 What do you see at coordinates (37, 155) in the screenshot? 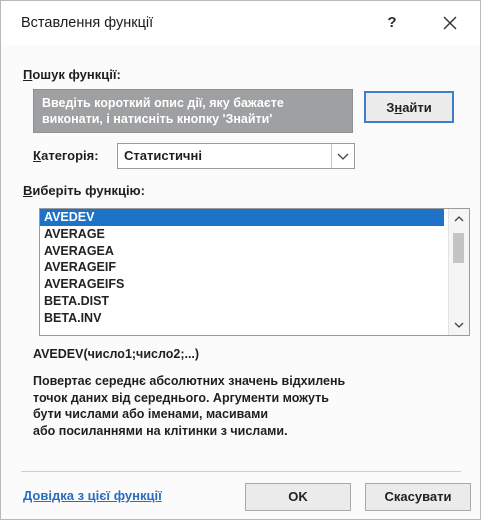
I see `category-label-accel: К` at bounding box center [37, 155].